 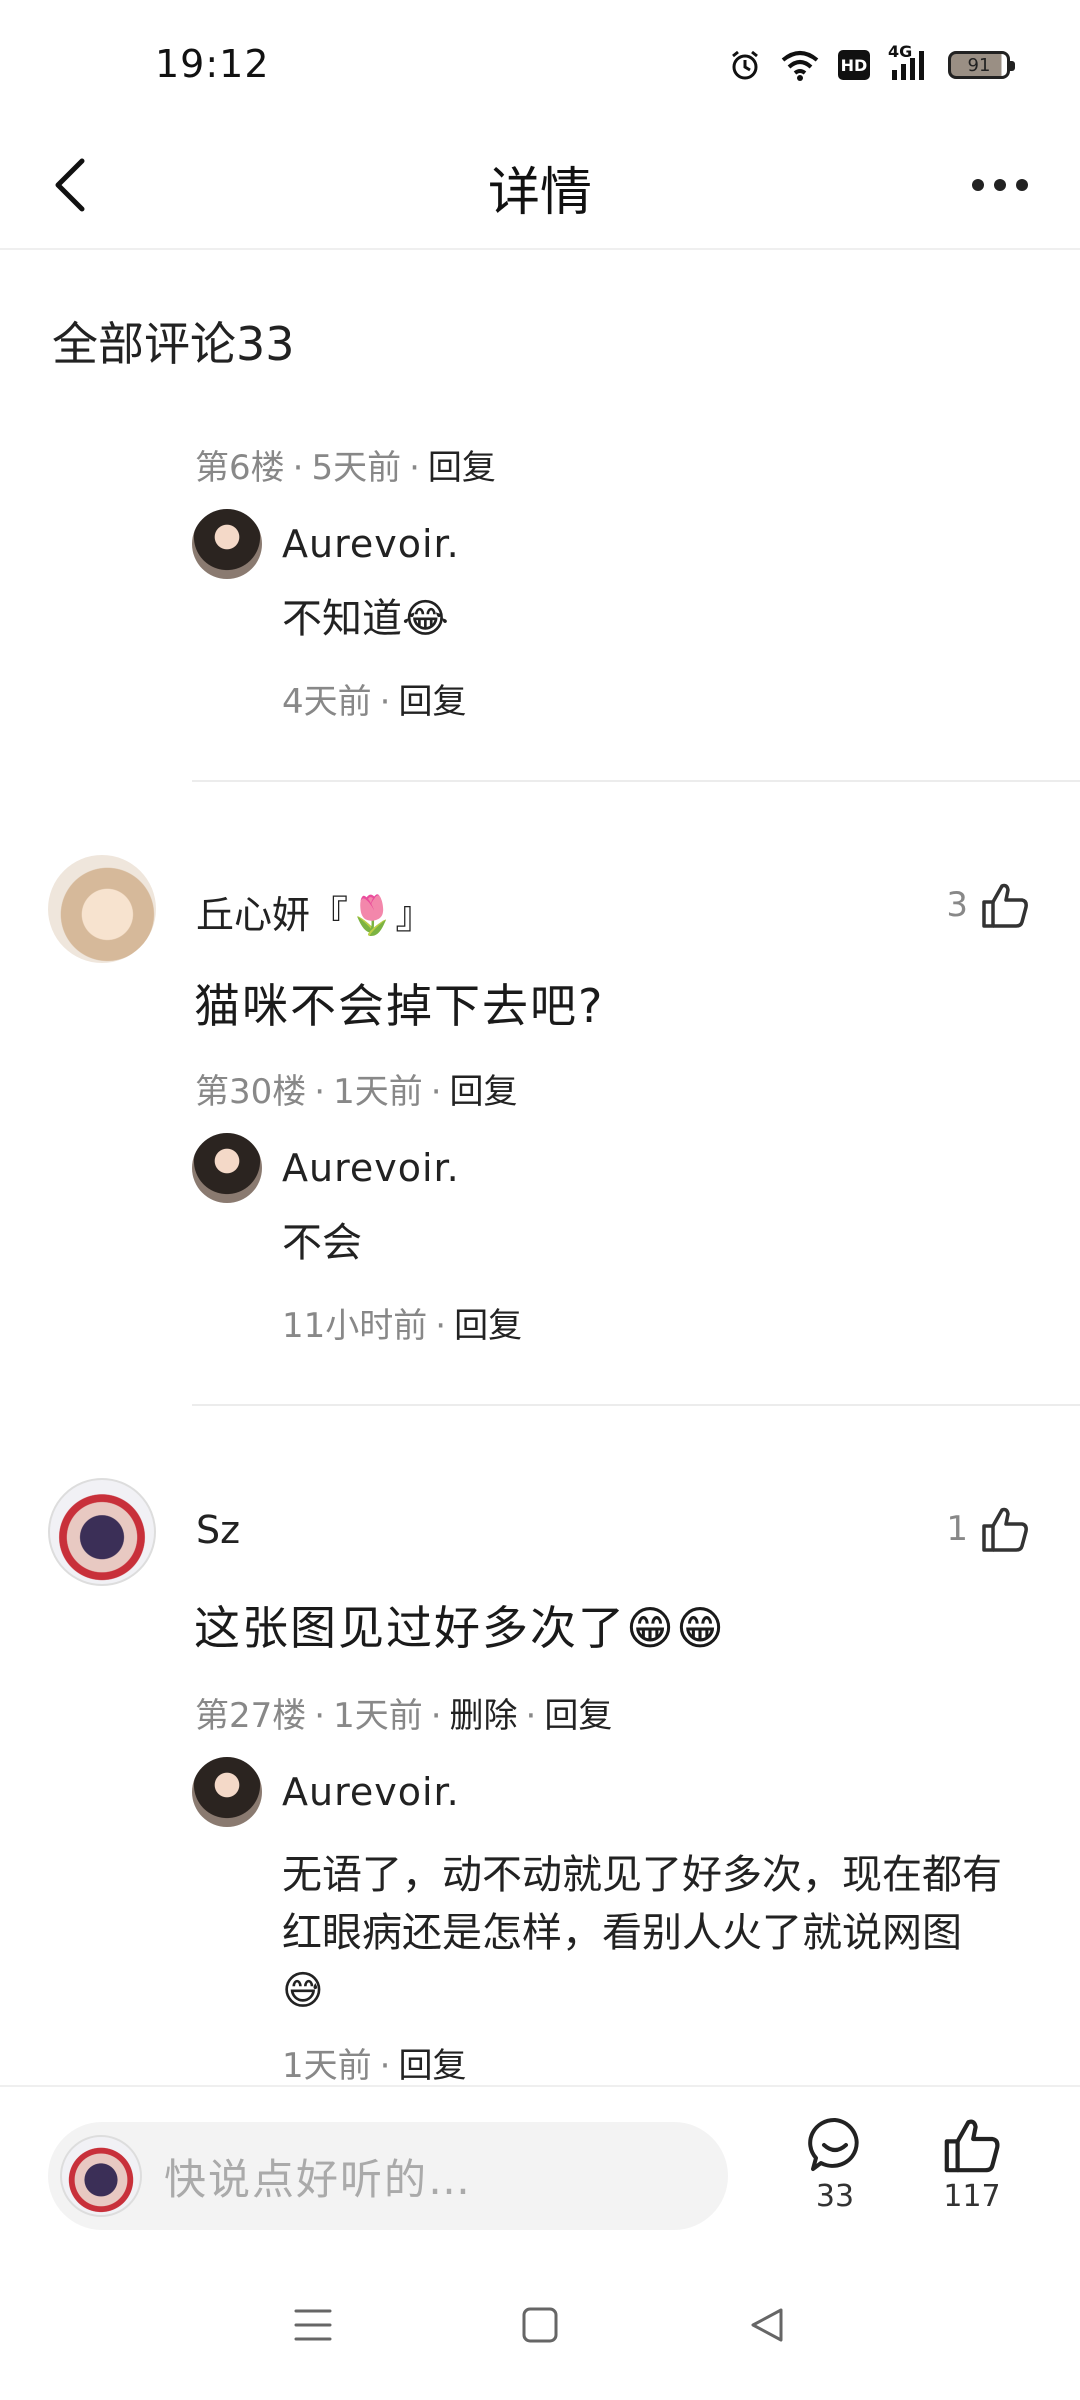 What do you see at coordinates (251, 1716) in the screenshot?
I see `floor-label: 第27楼` at bounding box center [251, 1716].